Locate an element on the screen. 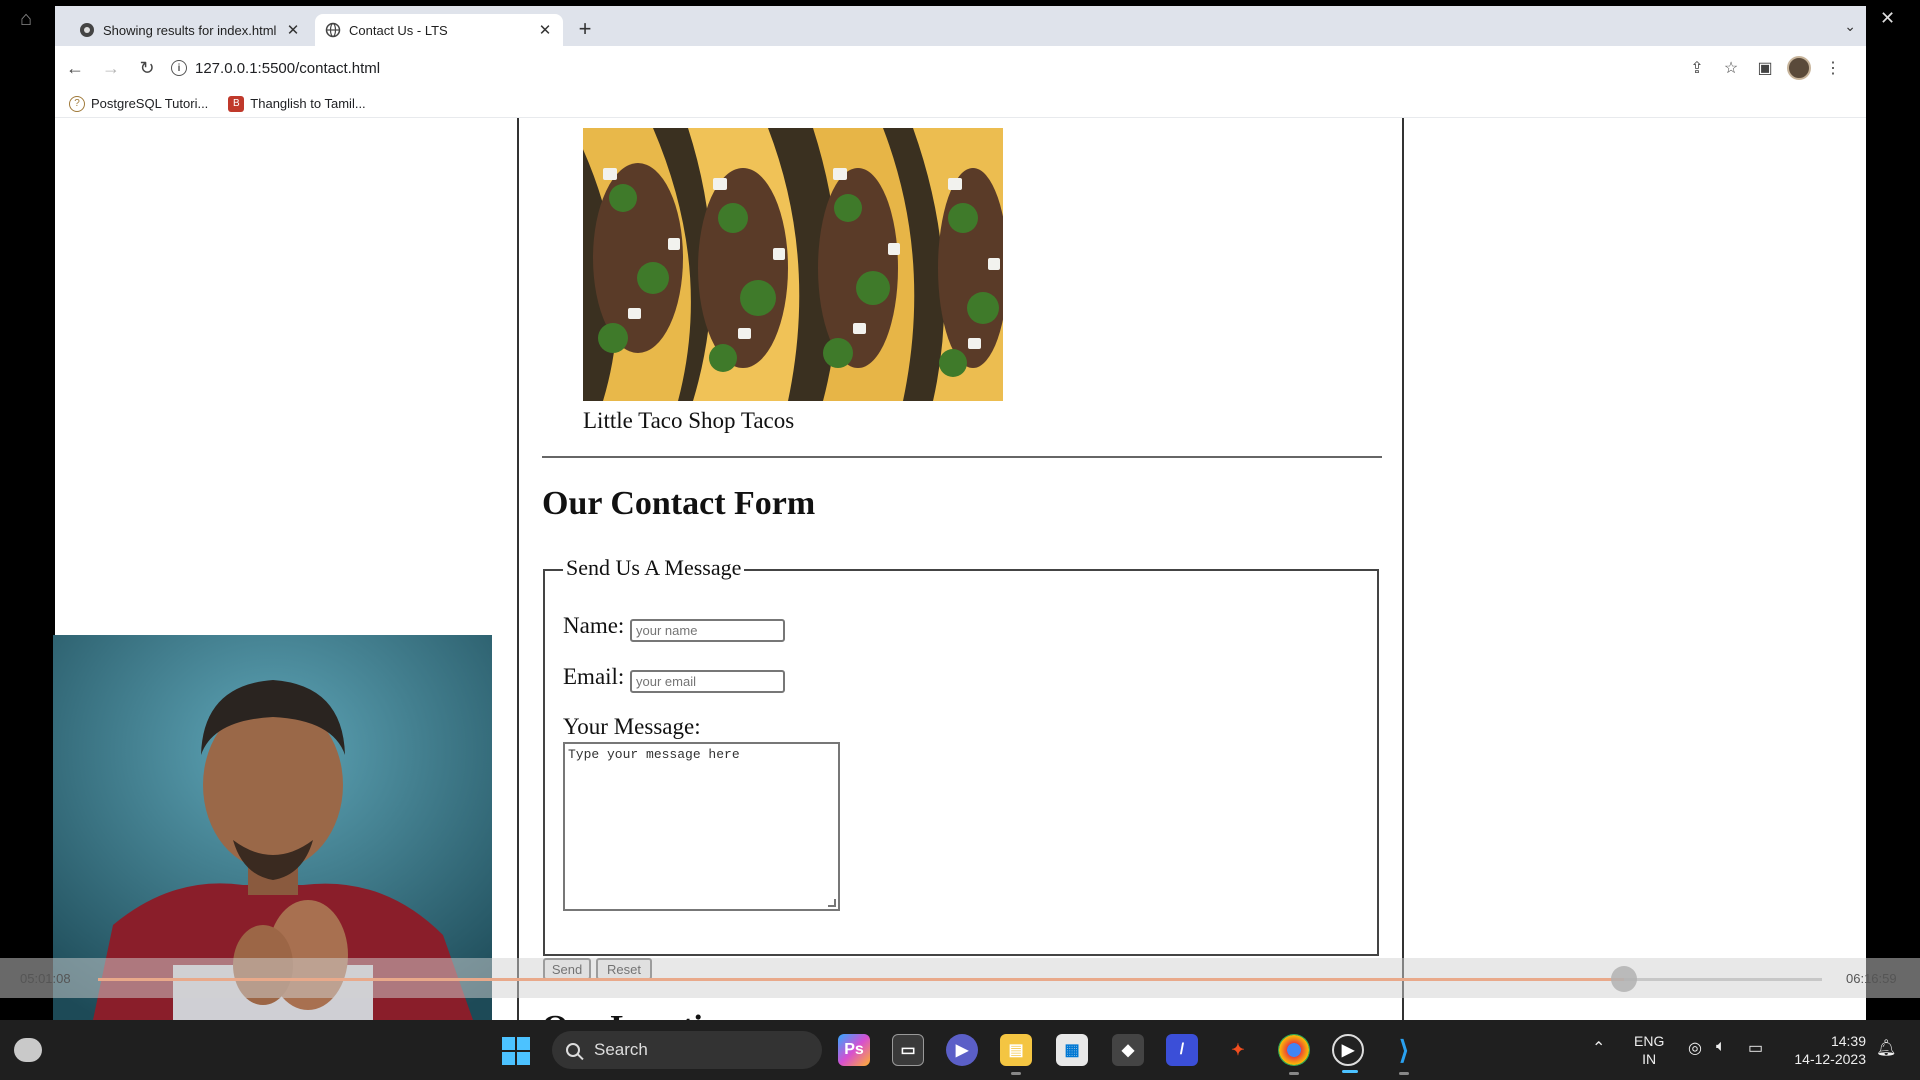 The width and height of the screenshot is (1920, 1080). media-player-icon: ▶ is located at coordinates (1348, 1053).